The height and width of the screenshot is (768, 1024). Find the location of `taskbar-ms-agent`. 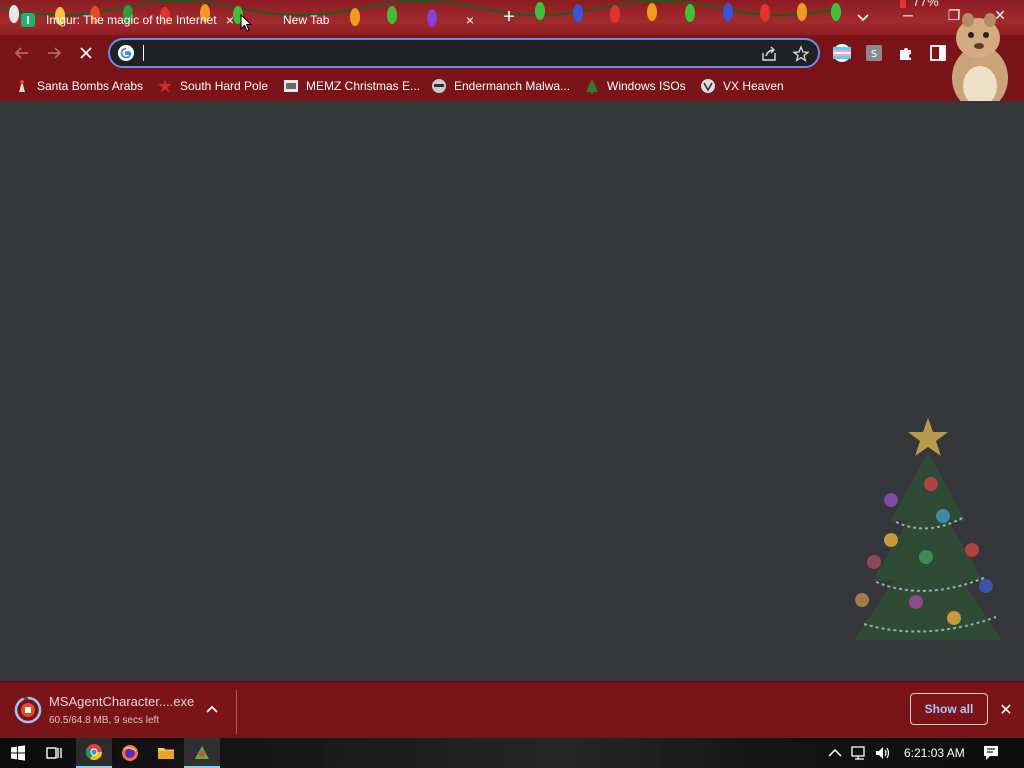

taskbar-ms-agent is located at coordinates (202, 753).